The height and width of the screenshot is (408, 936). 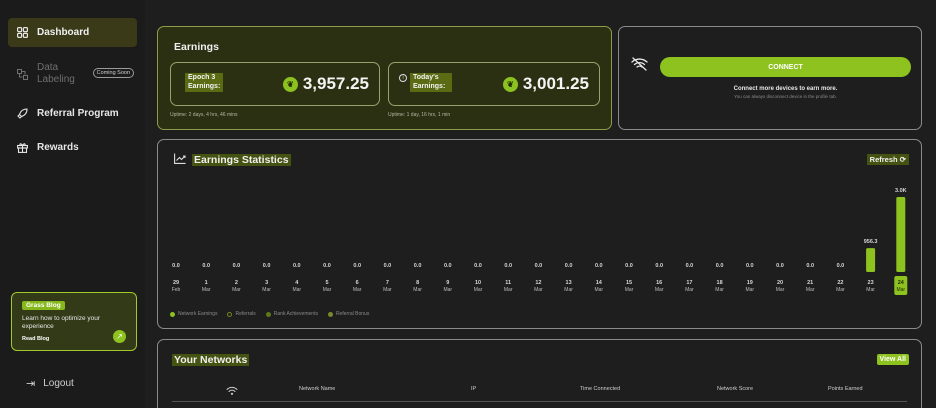 I want to click on x-tick-day: 19, so click(x=750, y=283).